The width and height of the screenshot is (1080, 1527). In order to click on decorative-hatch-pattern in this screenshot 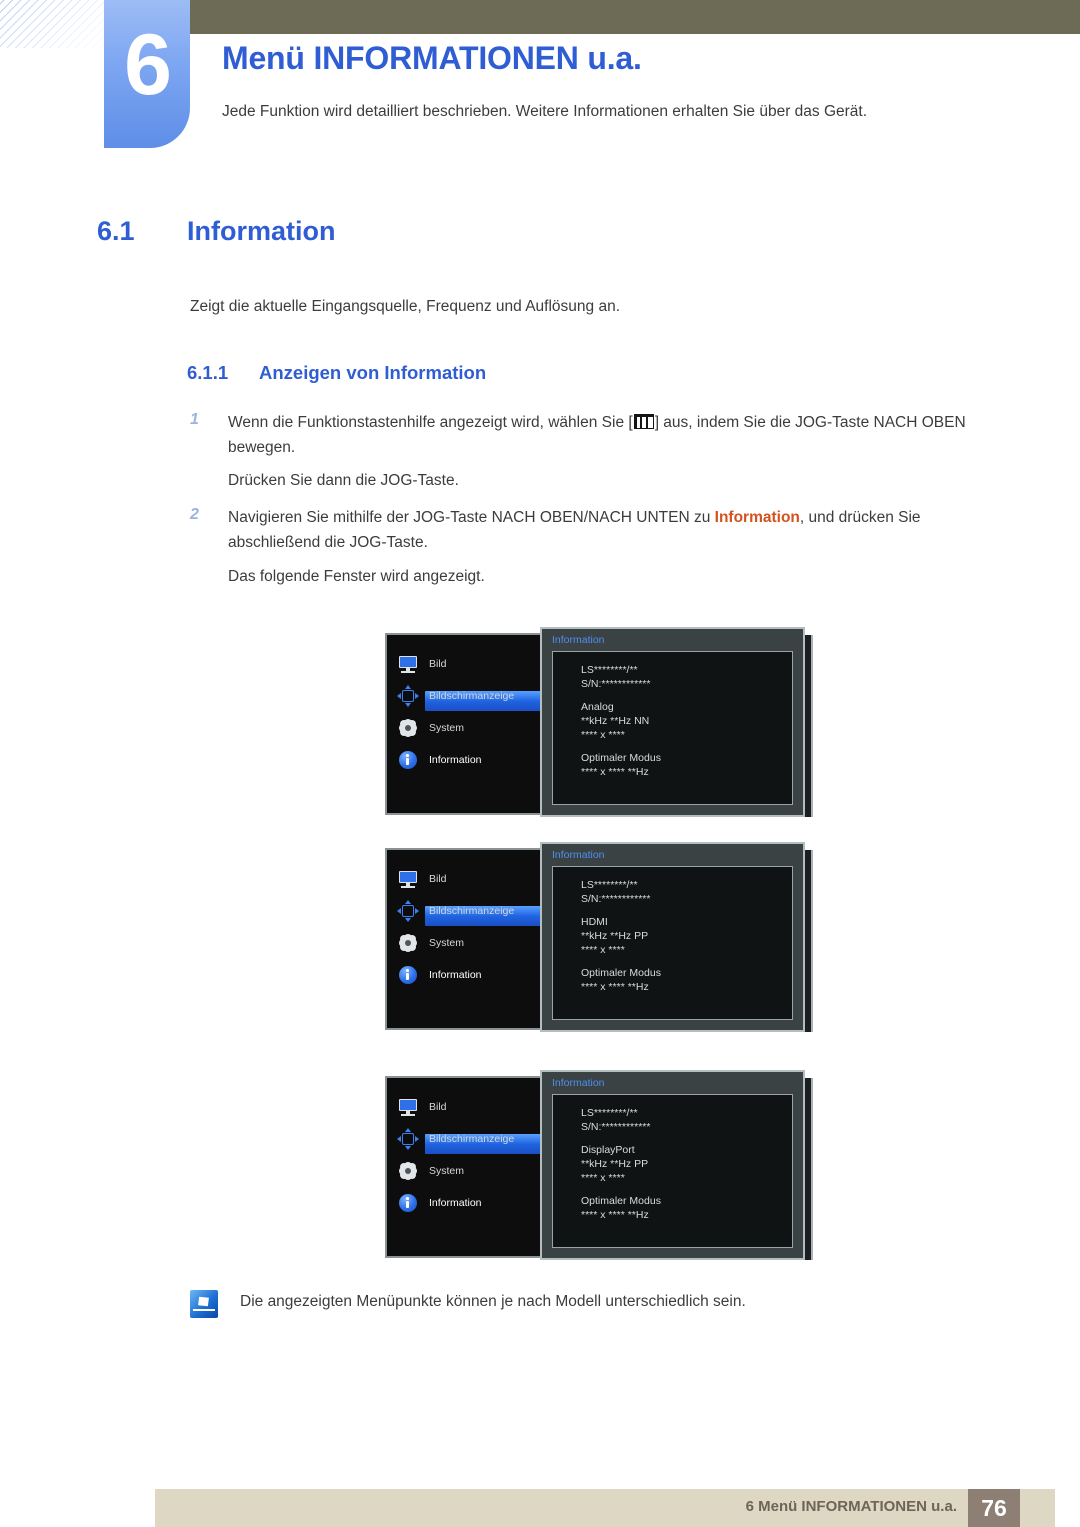, I will do `click(59, 24)`.